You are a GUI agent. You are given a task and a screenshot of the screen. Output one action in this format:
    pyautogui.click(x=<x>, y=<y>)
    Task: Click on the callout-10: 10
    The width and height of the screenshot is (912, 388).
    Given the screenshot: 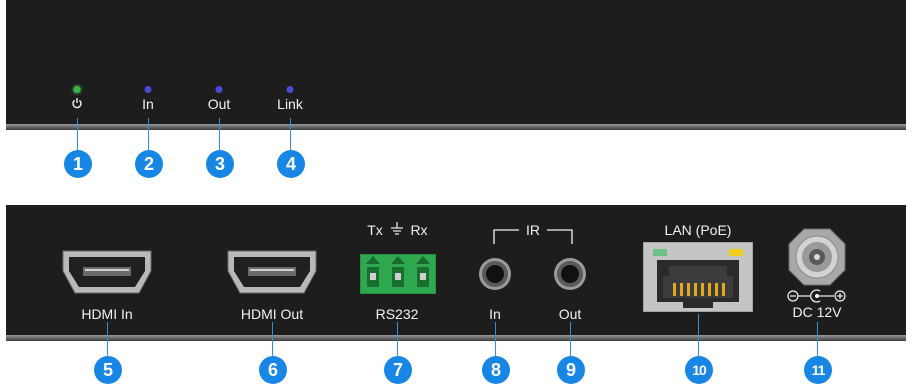 What is the action you would take?
    pyautogui.click(x=699, y=370)
    